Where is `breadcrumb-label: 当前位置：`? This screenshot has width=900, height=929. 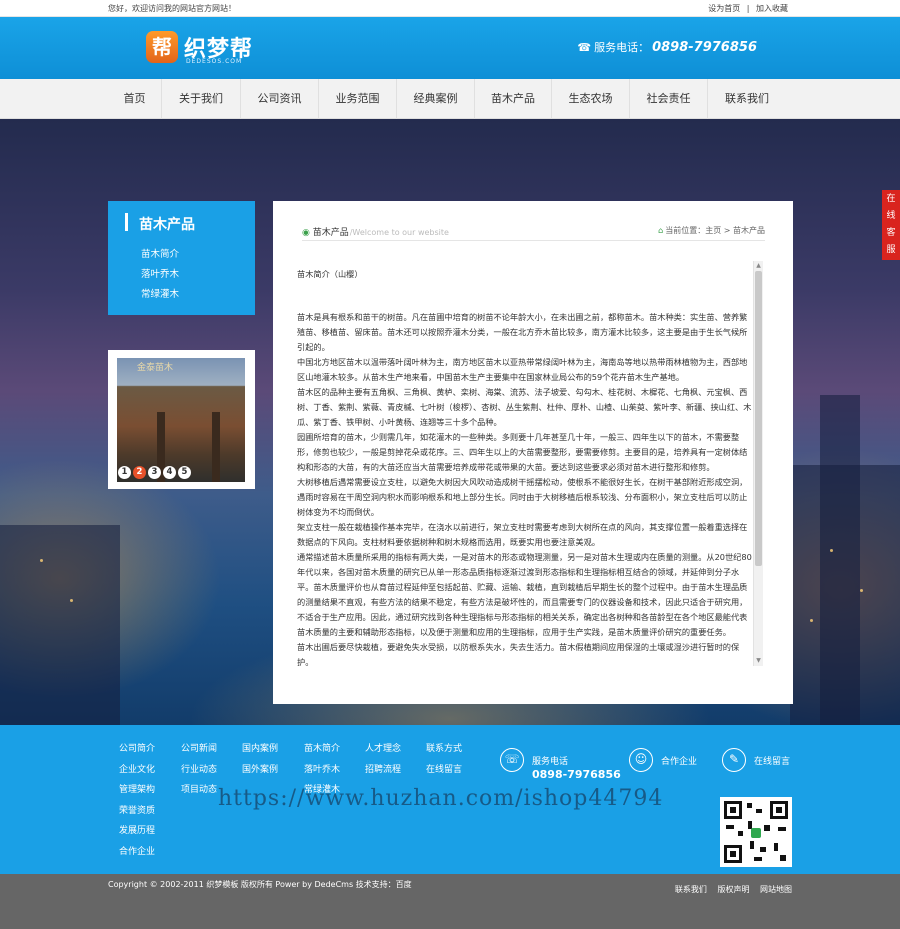
breadcrumb-label: 当前位置： is located at coordinates (685, 230).